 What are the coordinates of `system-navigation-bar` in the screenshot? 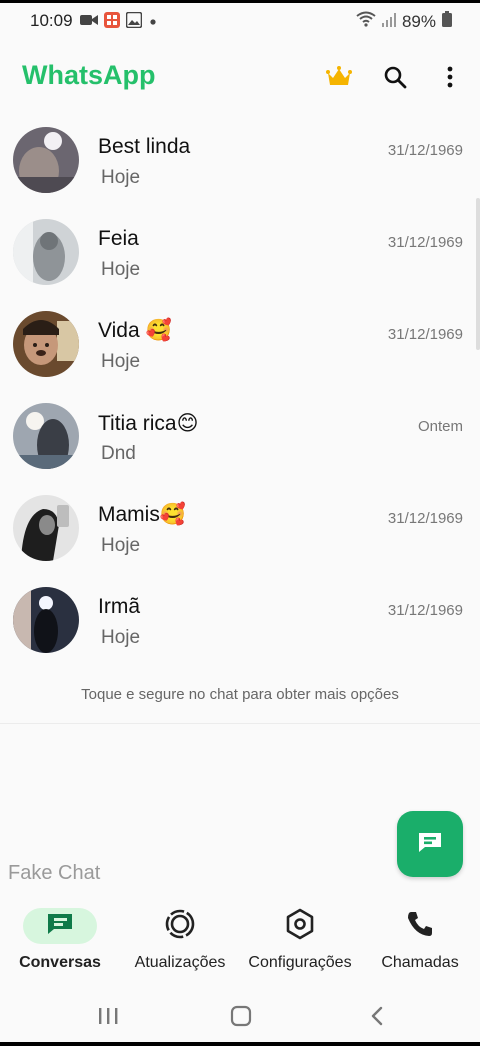 It's located at (240, 1016).